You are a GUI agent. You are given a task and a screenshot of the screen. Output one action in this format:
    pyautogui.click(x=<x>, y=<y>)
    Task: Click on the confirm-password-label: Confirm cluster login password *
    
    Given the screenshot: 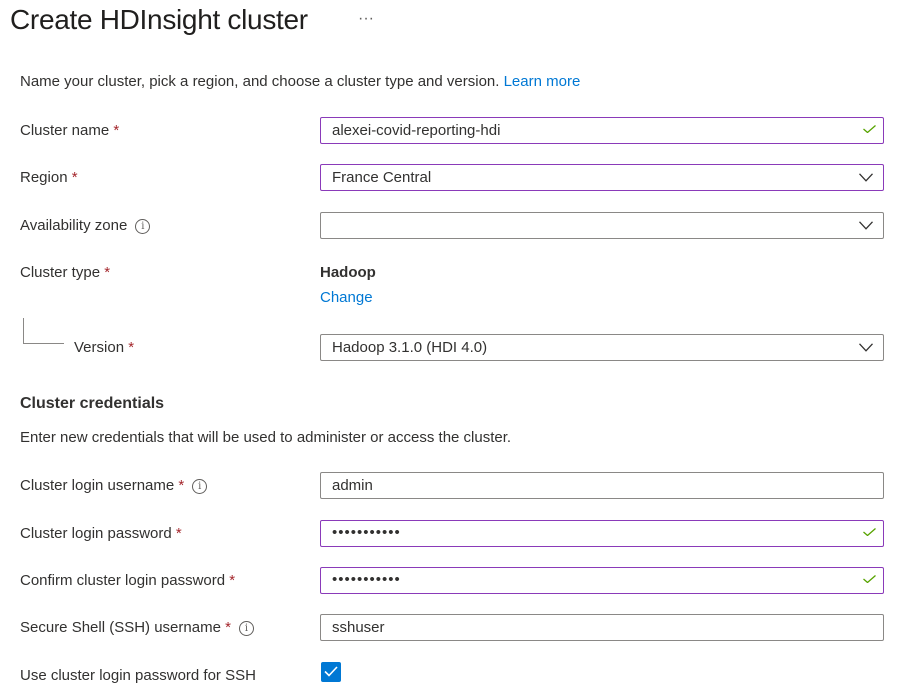 What is the action you would take?
    pyautogui.click(x=127, y=580)
    